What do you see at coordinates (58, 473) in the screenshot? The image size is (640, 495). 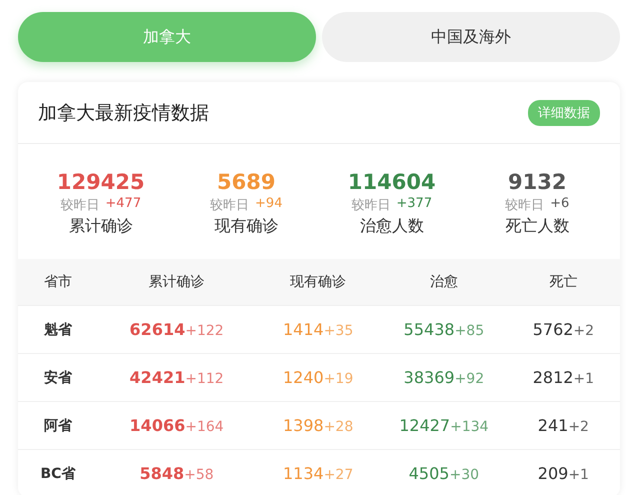 I see `province-name: BC省` at bounding box center [58, 473].